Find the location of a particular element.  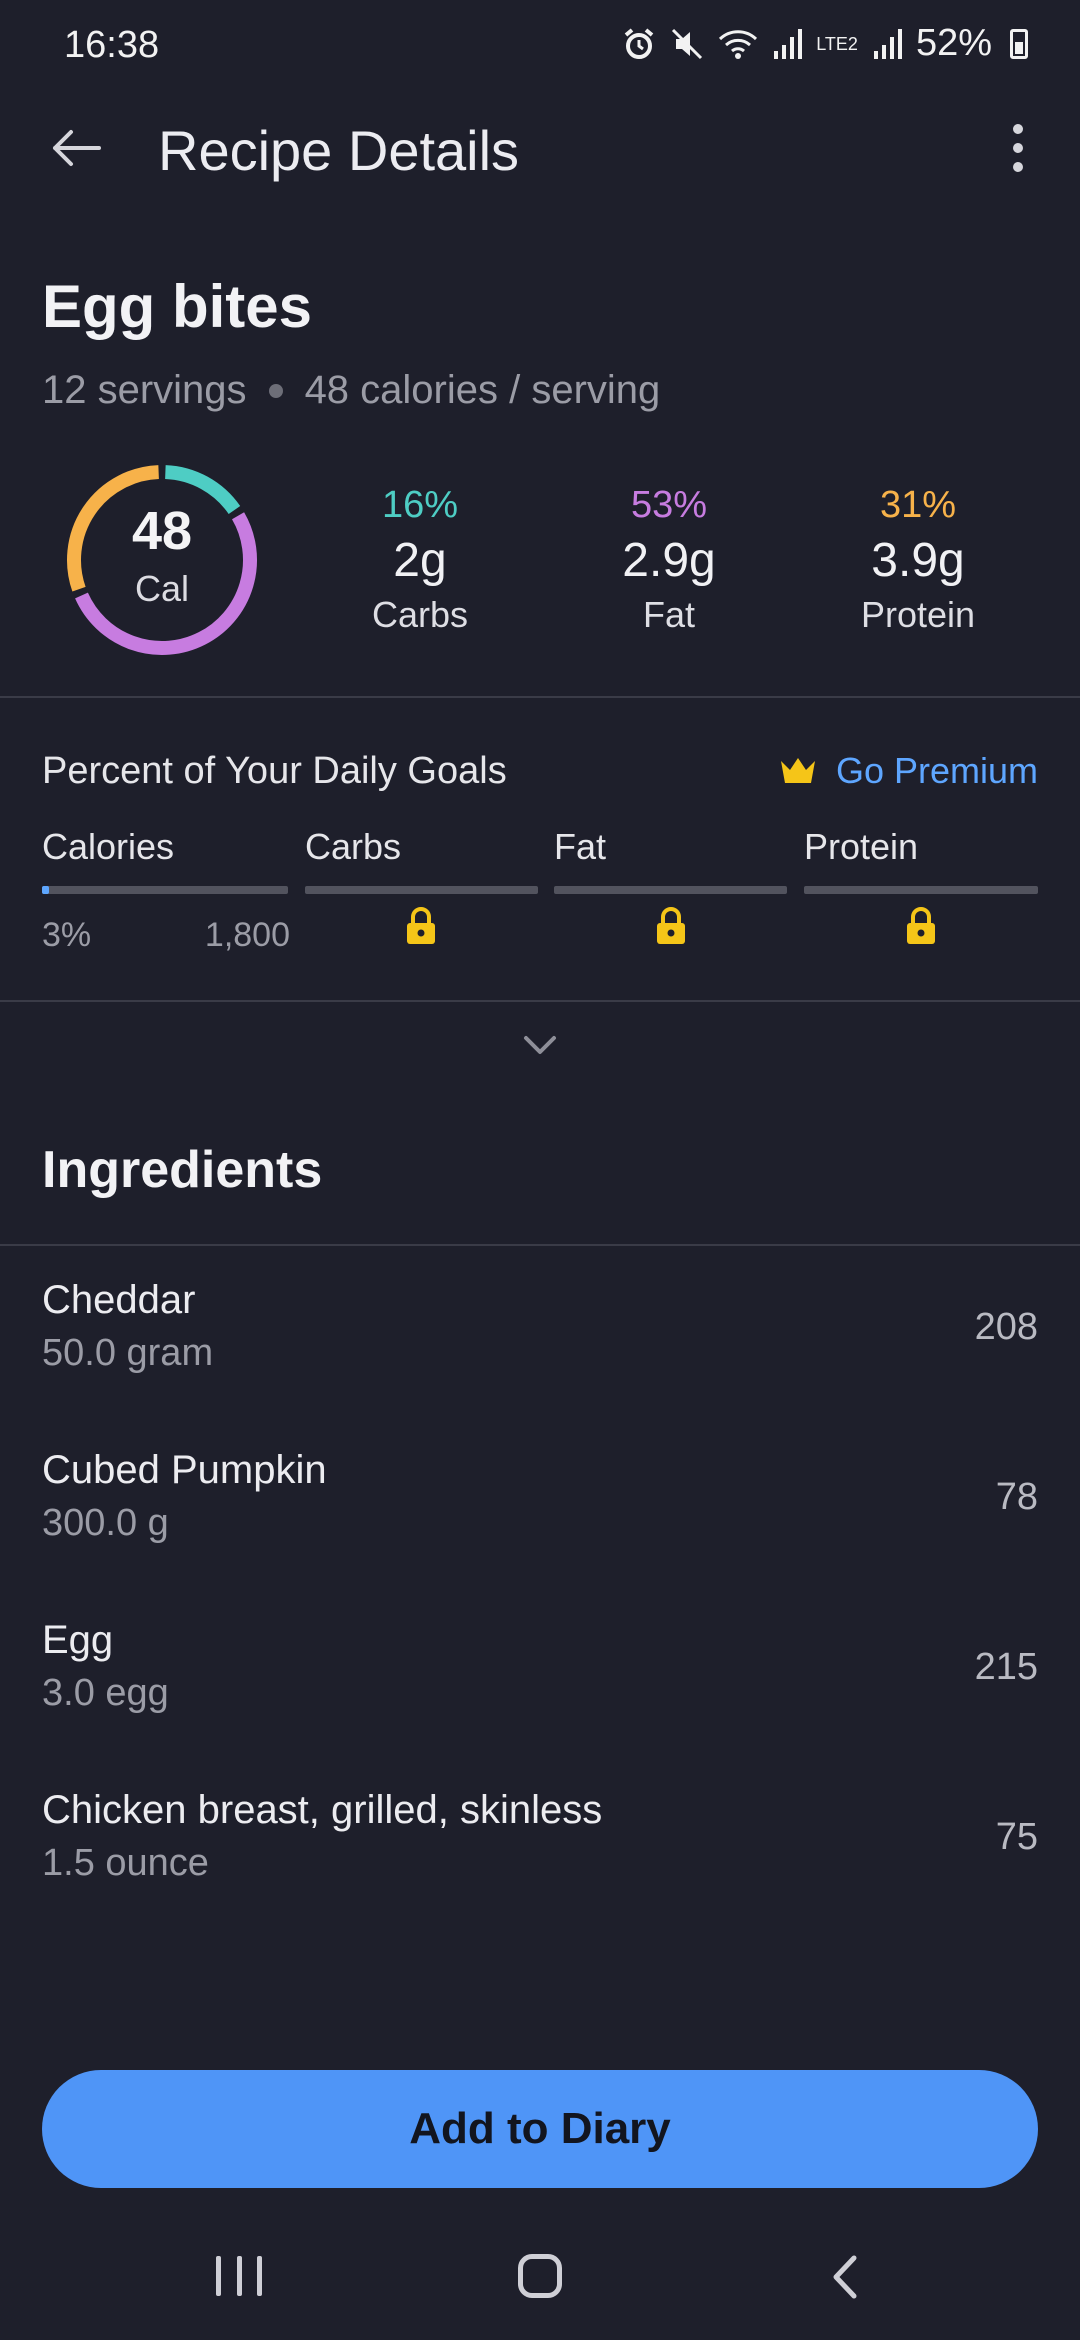

macro-amount: 2.9g is located at coordinates (669, 560).